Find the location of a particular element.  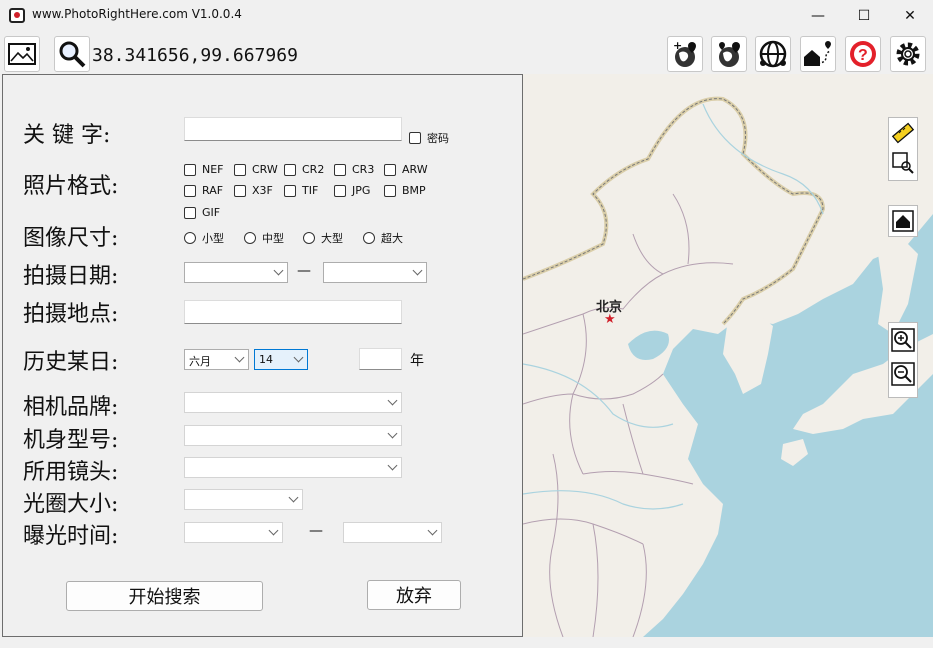

format-option-label: BMP is located at coordinates (414, 190).